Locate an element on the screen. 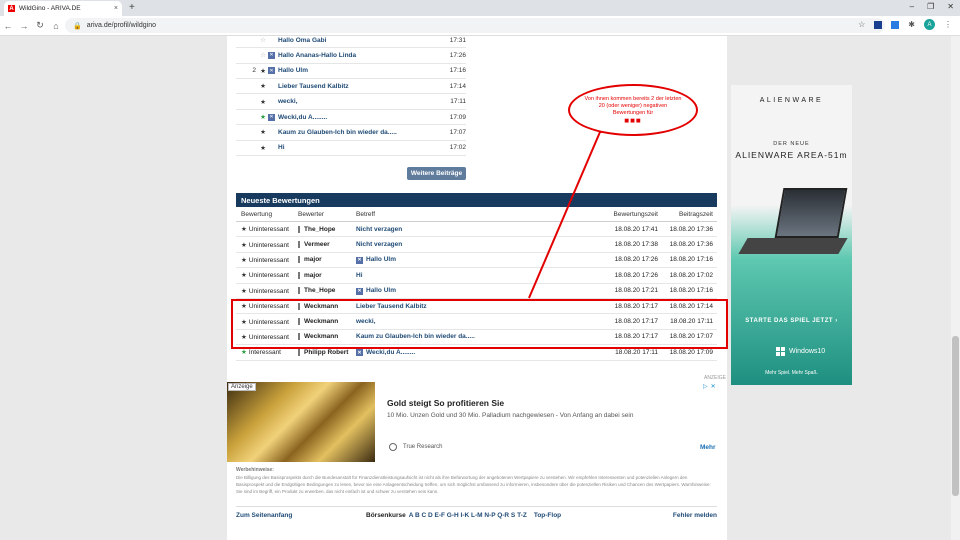 The height and width of the screenshot is (540, 960). post-title-link: Hallo Ananas-Hallo Linda is located at coordinates (360, 55).